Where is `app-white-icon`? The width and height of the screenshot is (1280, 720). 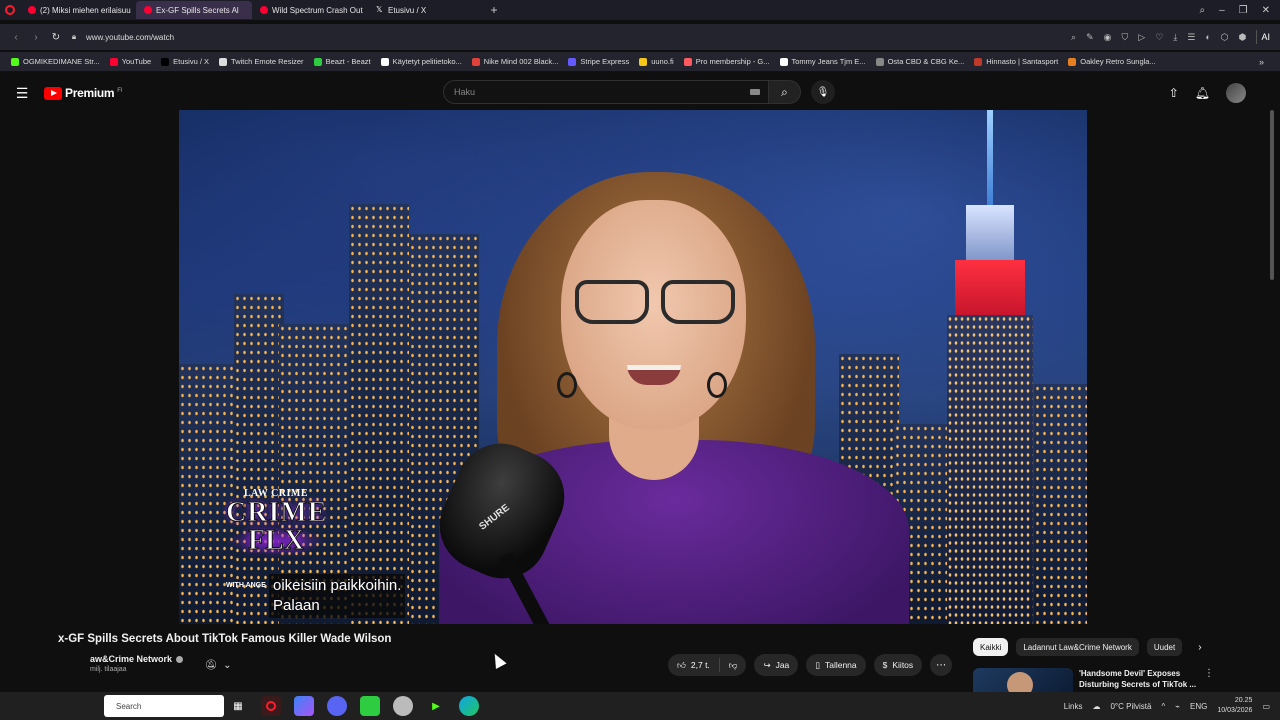 app-white-icon is located at coordinates (403, 706).